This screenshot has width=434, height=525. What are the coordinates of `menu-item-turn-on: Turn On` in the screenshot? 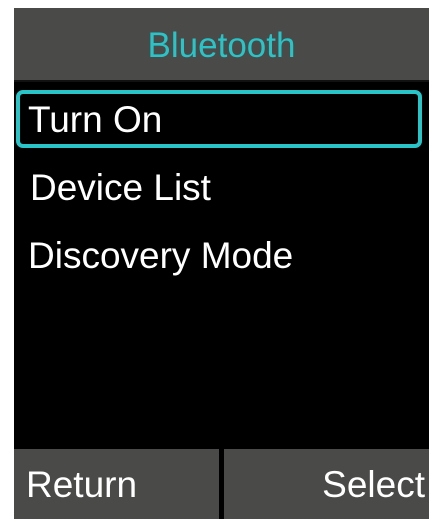 It's located at (219, 119).